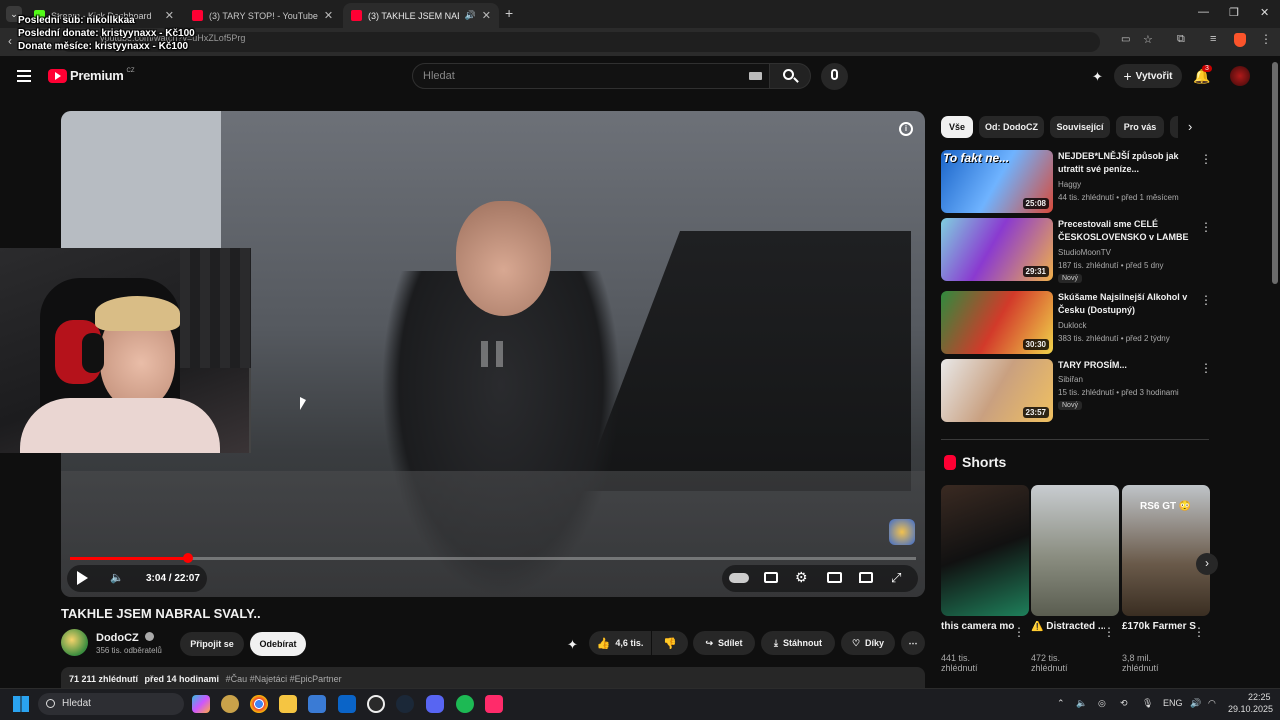  I want to click on discord-icon, so click(435, 704).